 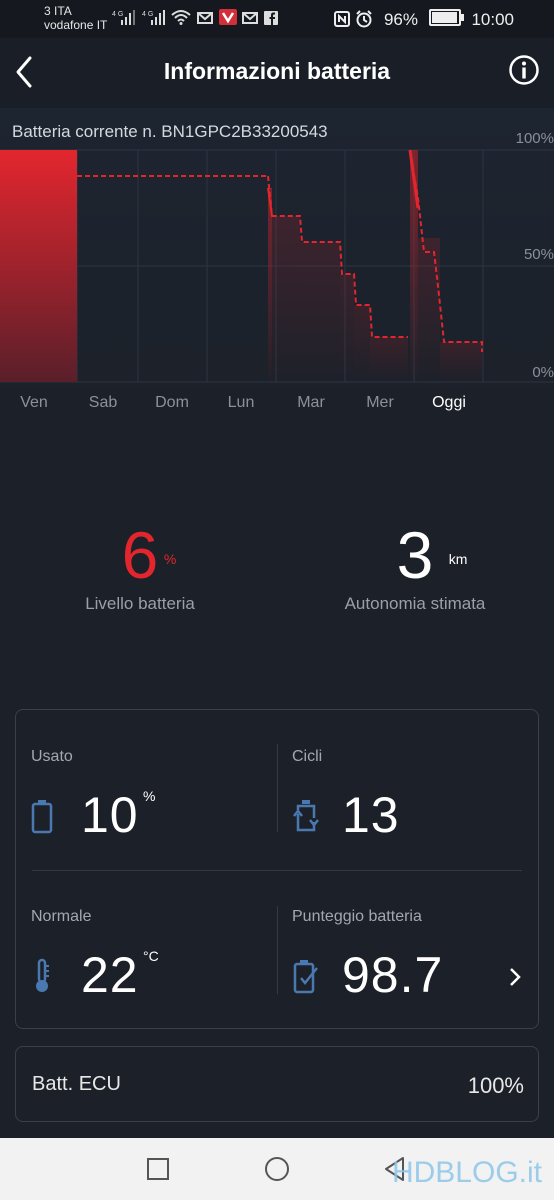 What do you see at coordinates (364, 19) in the screenshot?
I see `alarm-icon` at bounding box center [364, 19].